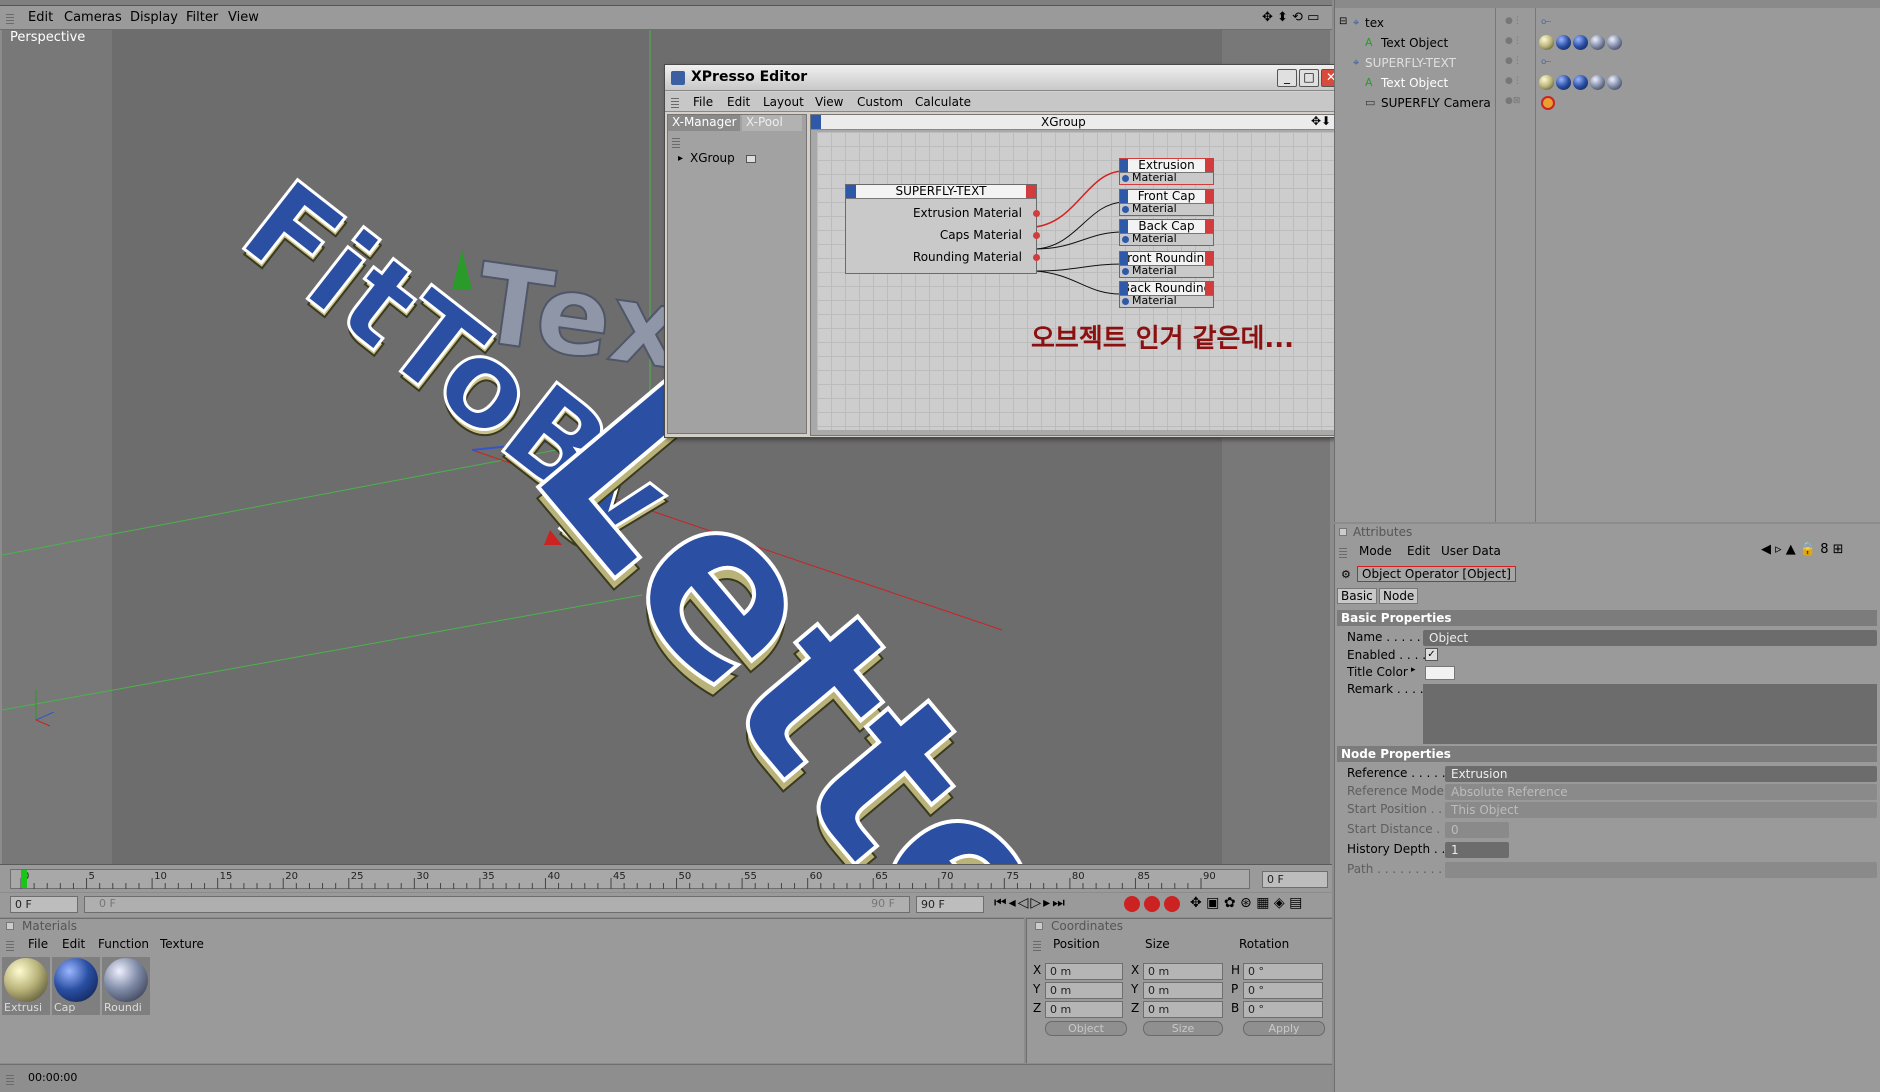 Image resolution: width=1880 pixels, height=1092 pixels. I want to click on rotation-p-field: 0 °, so click(1283, 990).